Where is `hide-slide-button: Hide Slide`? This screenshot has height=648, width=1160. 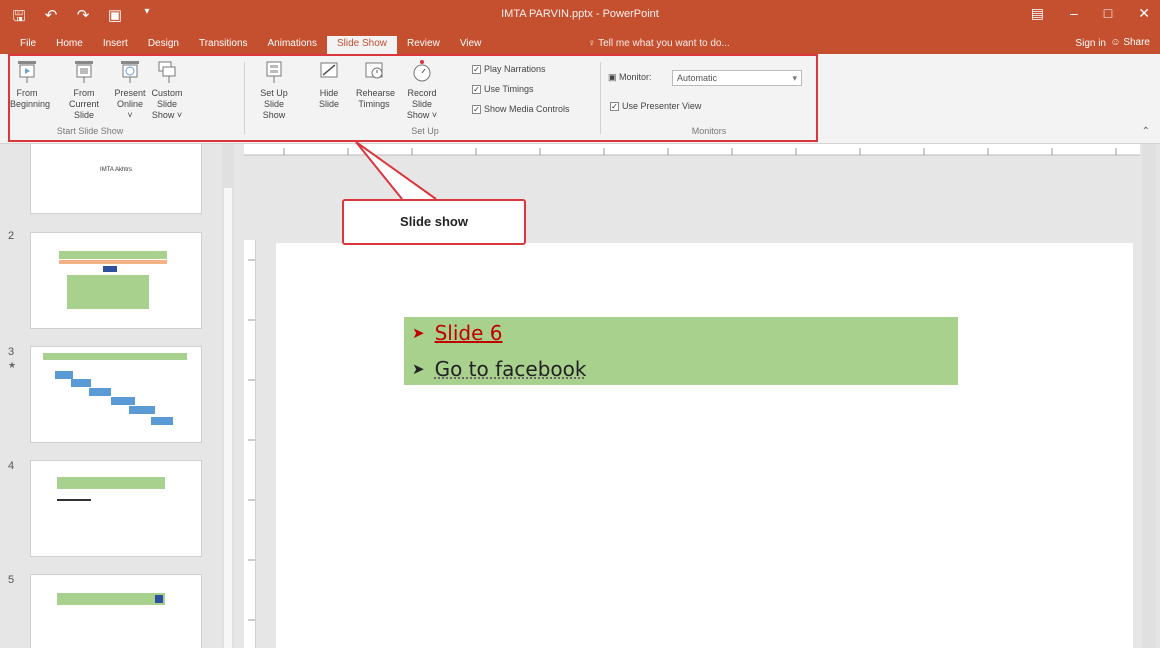
hide-slide-button: Hide Slide is located at coordinates (329, 84).